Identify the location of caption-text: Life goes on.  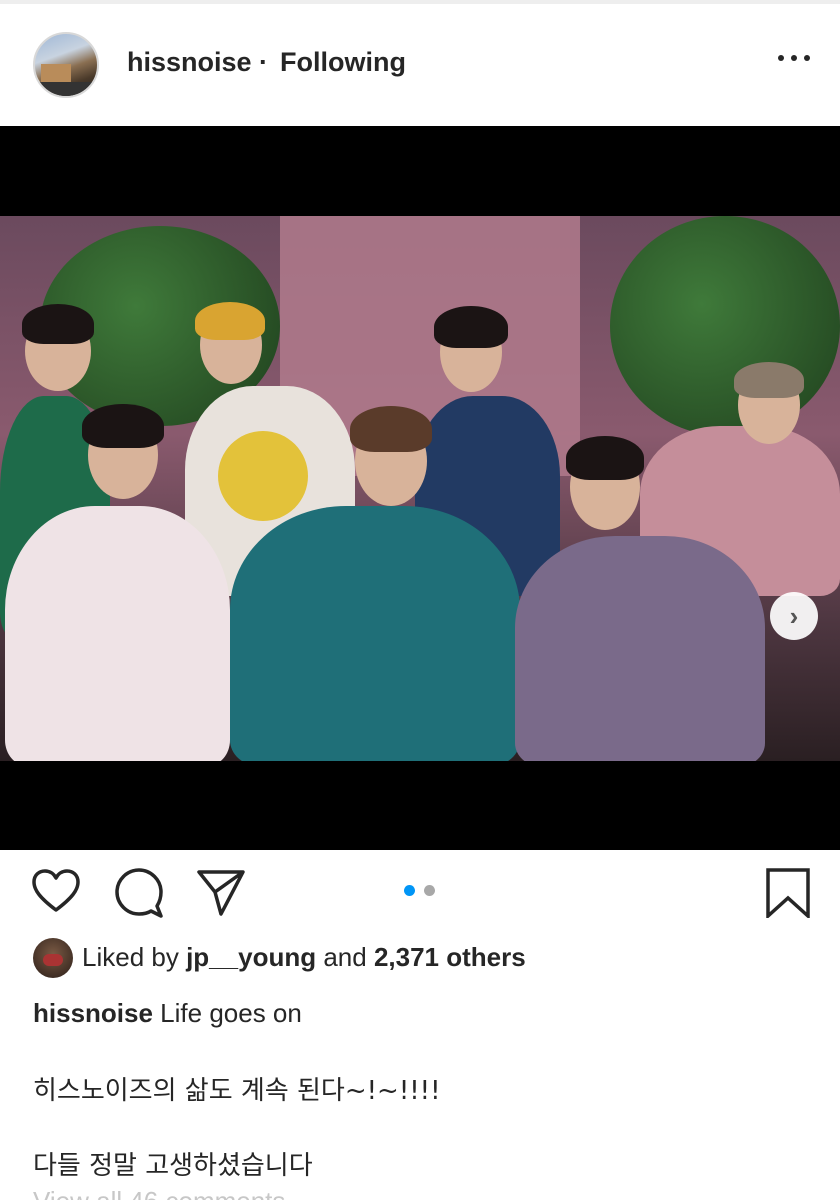
(231, 1013).